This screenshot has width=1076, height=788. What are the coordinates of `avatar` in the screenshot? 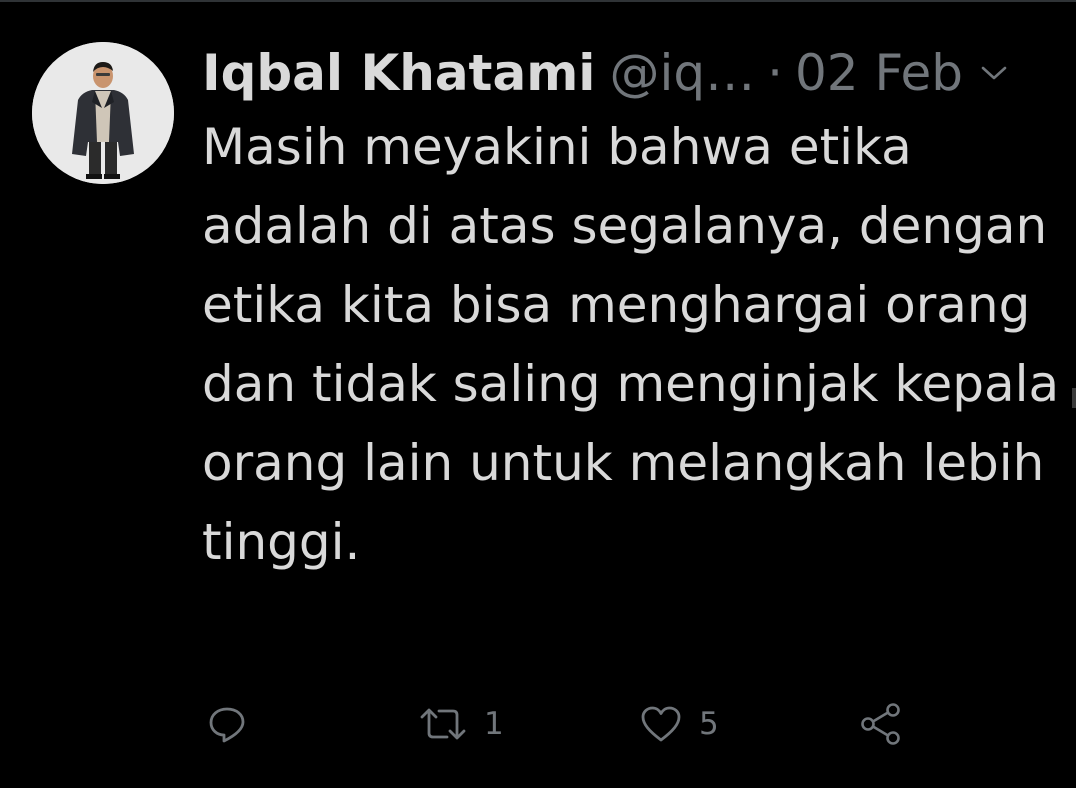 It's located at (103, 113).